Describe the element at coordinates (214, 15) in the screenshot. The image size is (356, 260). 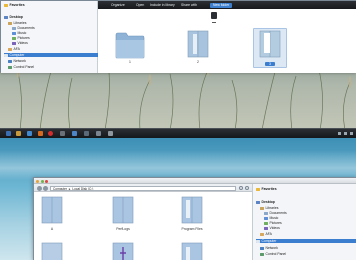
I see `media-icon` at that location.